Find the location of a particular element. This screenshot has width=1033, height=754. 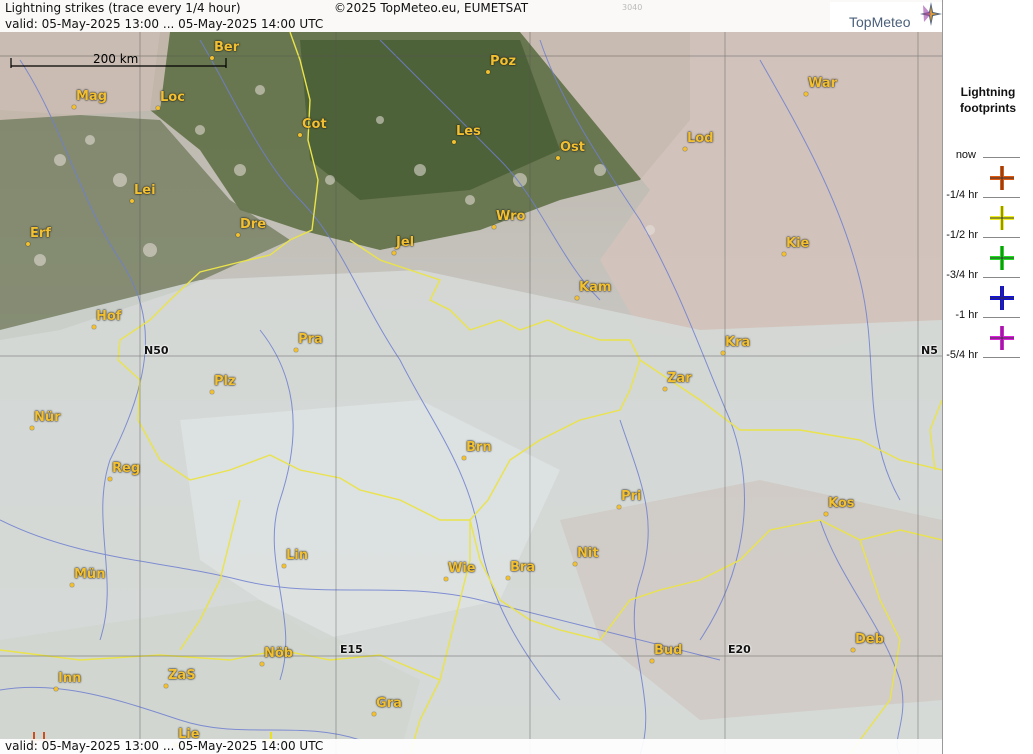

legend-title-line1: Lightning is located at coordinates (988, 92).